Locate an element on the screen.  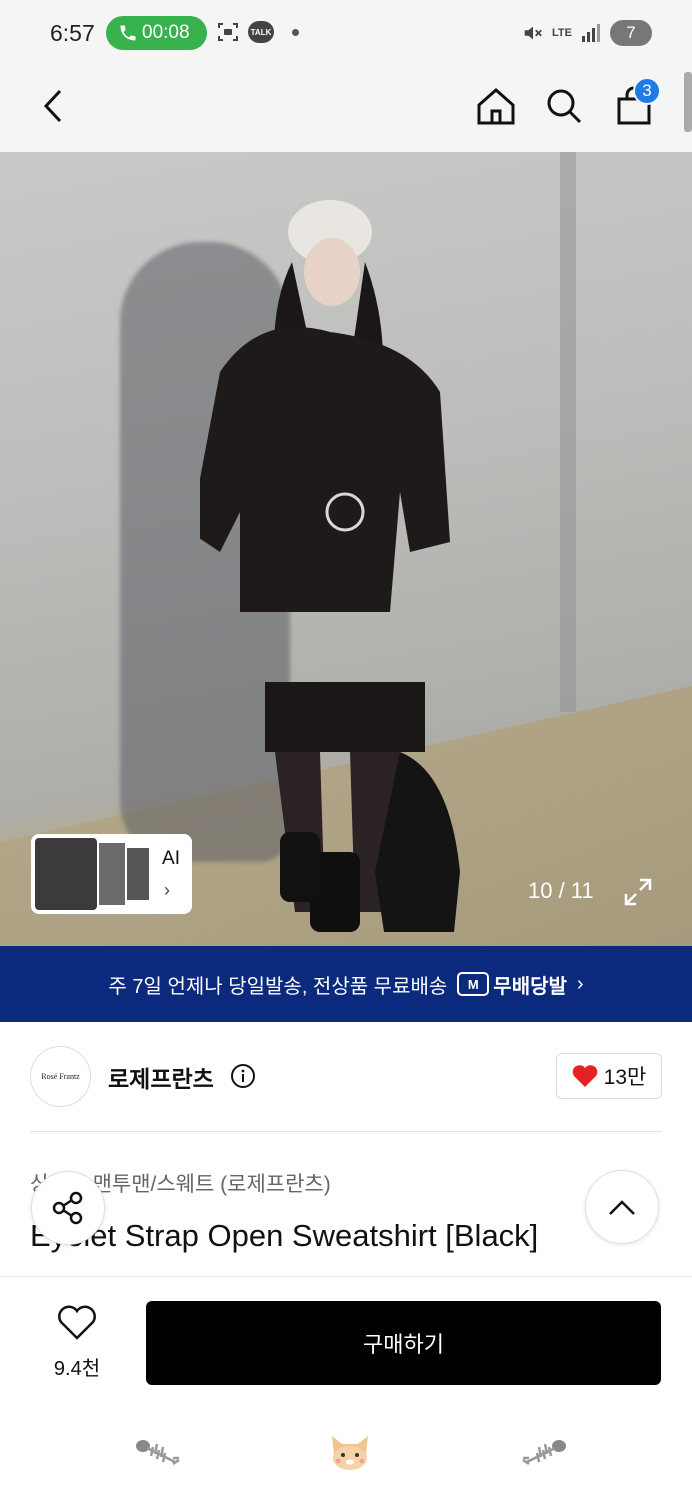
free-delivery-logo: M 무배당발 is located at coordinates (512, 984).